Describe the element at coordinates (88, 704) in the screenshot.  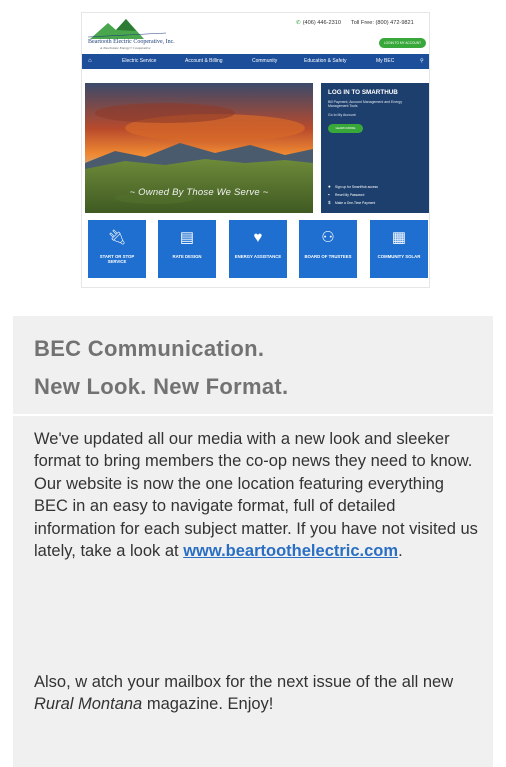
I see `magazine-title: Rural Montana` at that location.